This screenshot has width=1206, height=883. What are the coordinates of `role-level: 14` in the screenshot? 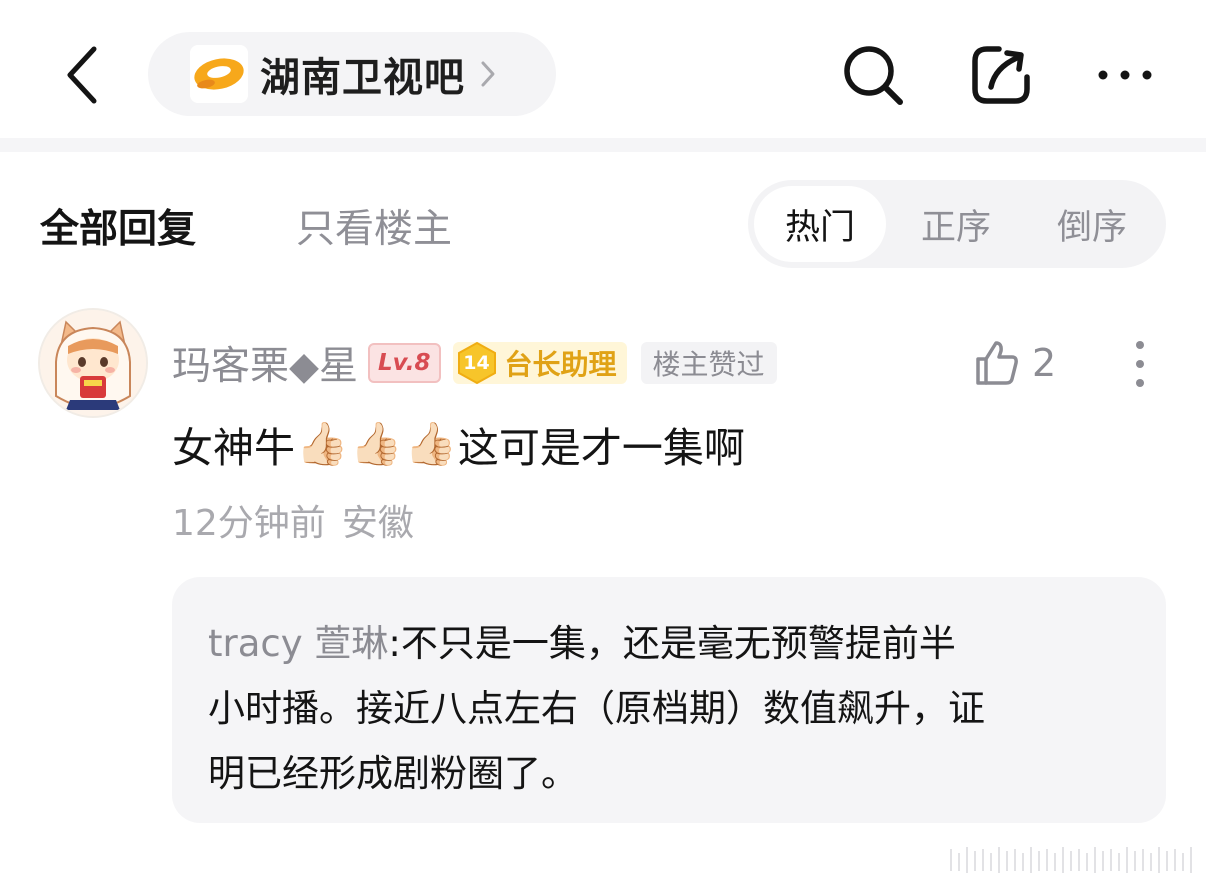 It's located at (476, 363).